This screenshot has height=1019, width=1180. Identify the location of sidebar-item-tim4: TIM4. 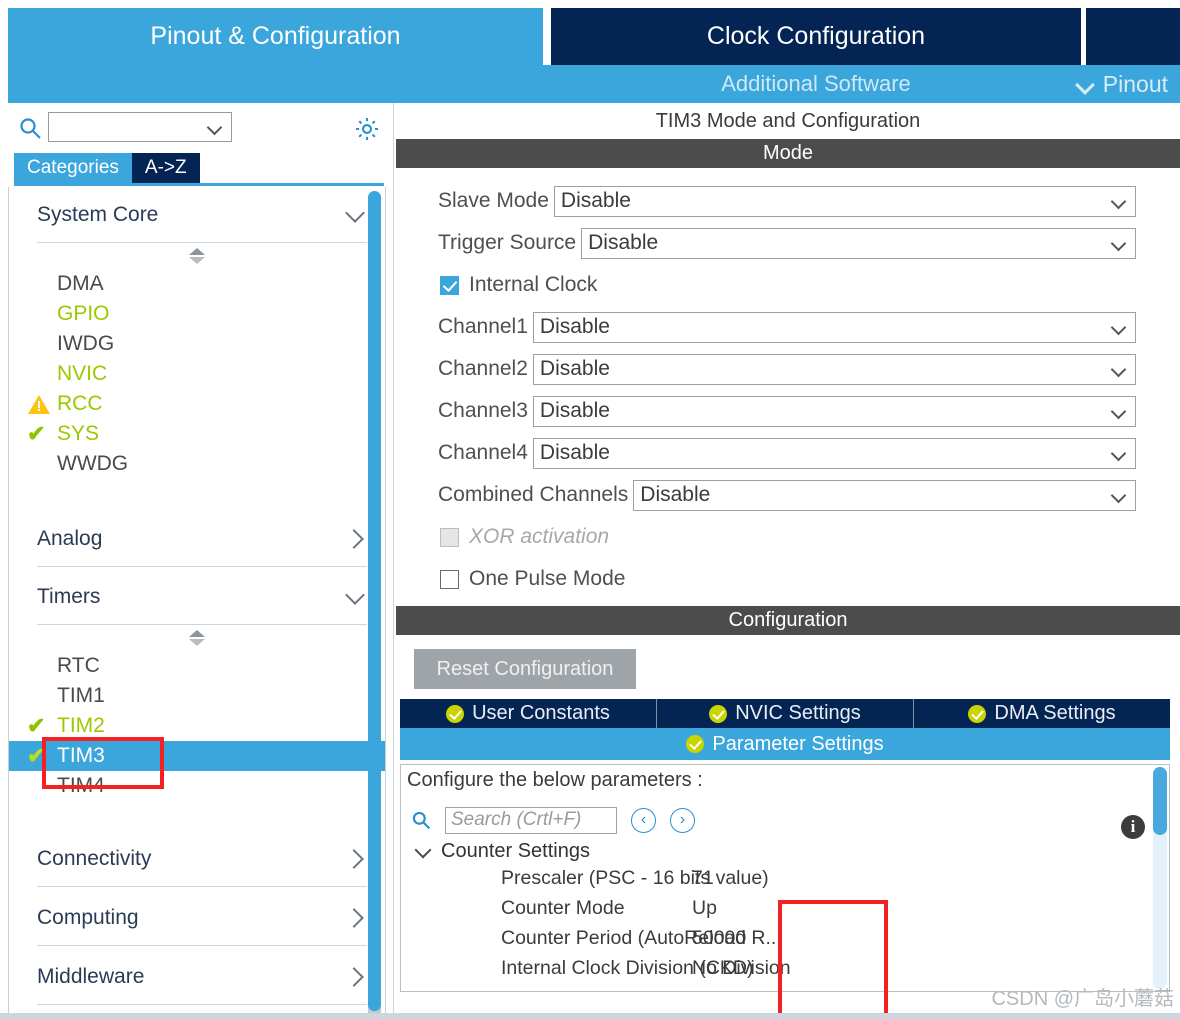
(197, 786).